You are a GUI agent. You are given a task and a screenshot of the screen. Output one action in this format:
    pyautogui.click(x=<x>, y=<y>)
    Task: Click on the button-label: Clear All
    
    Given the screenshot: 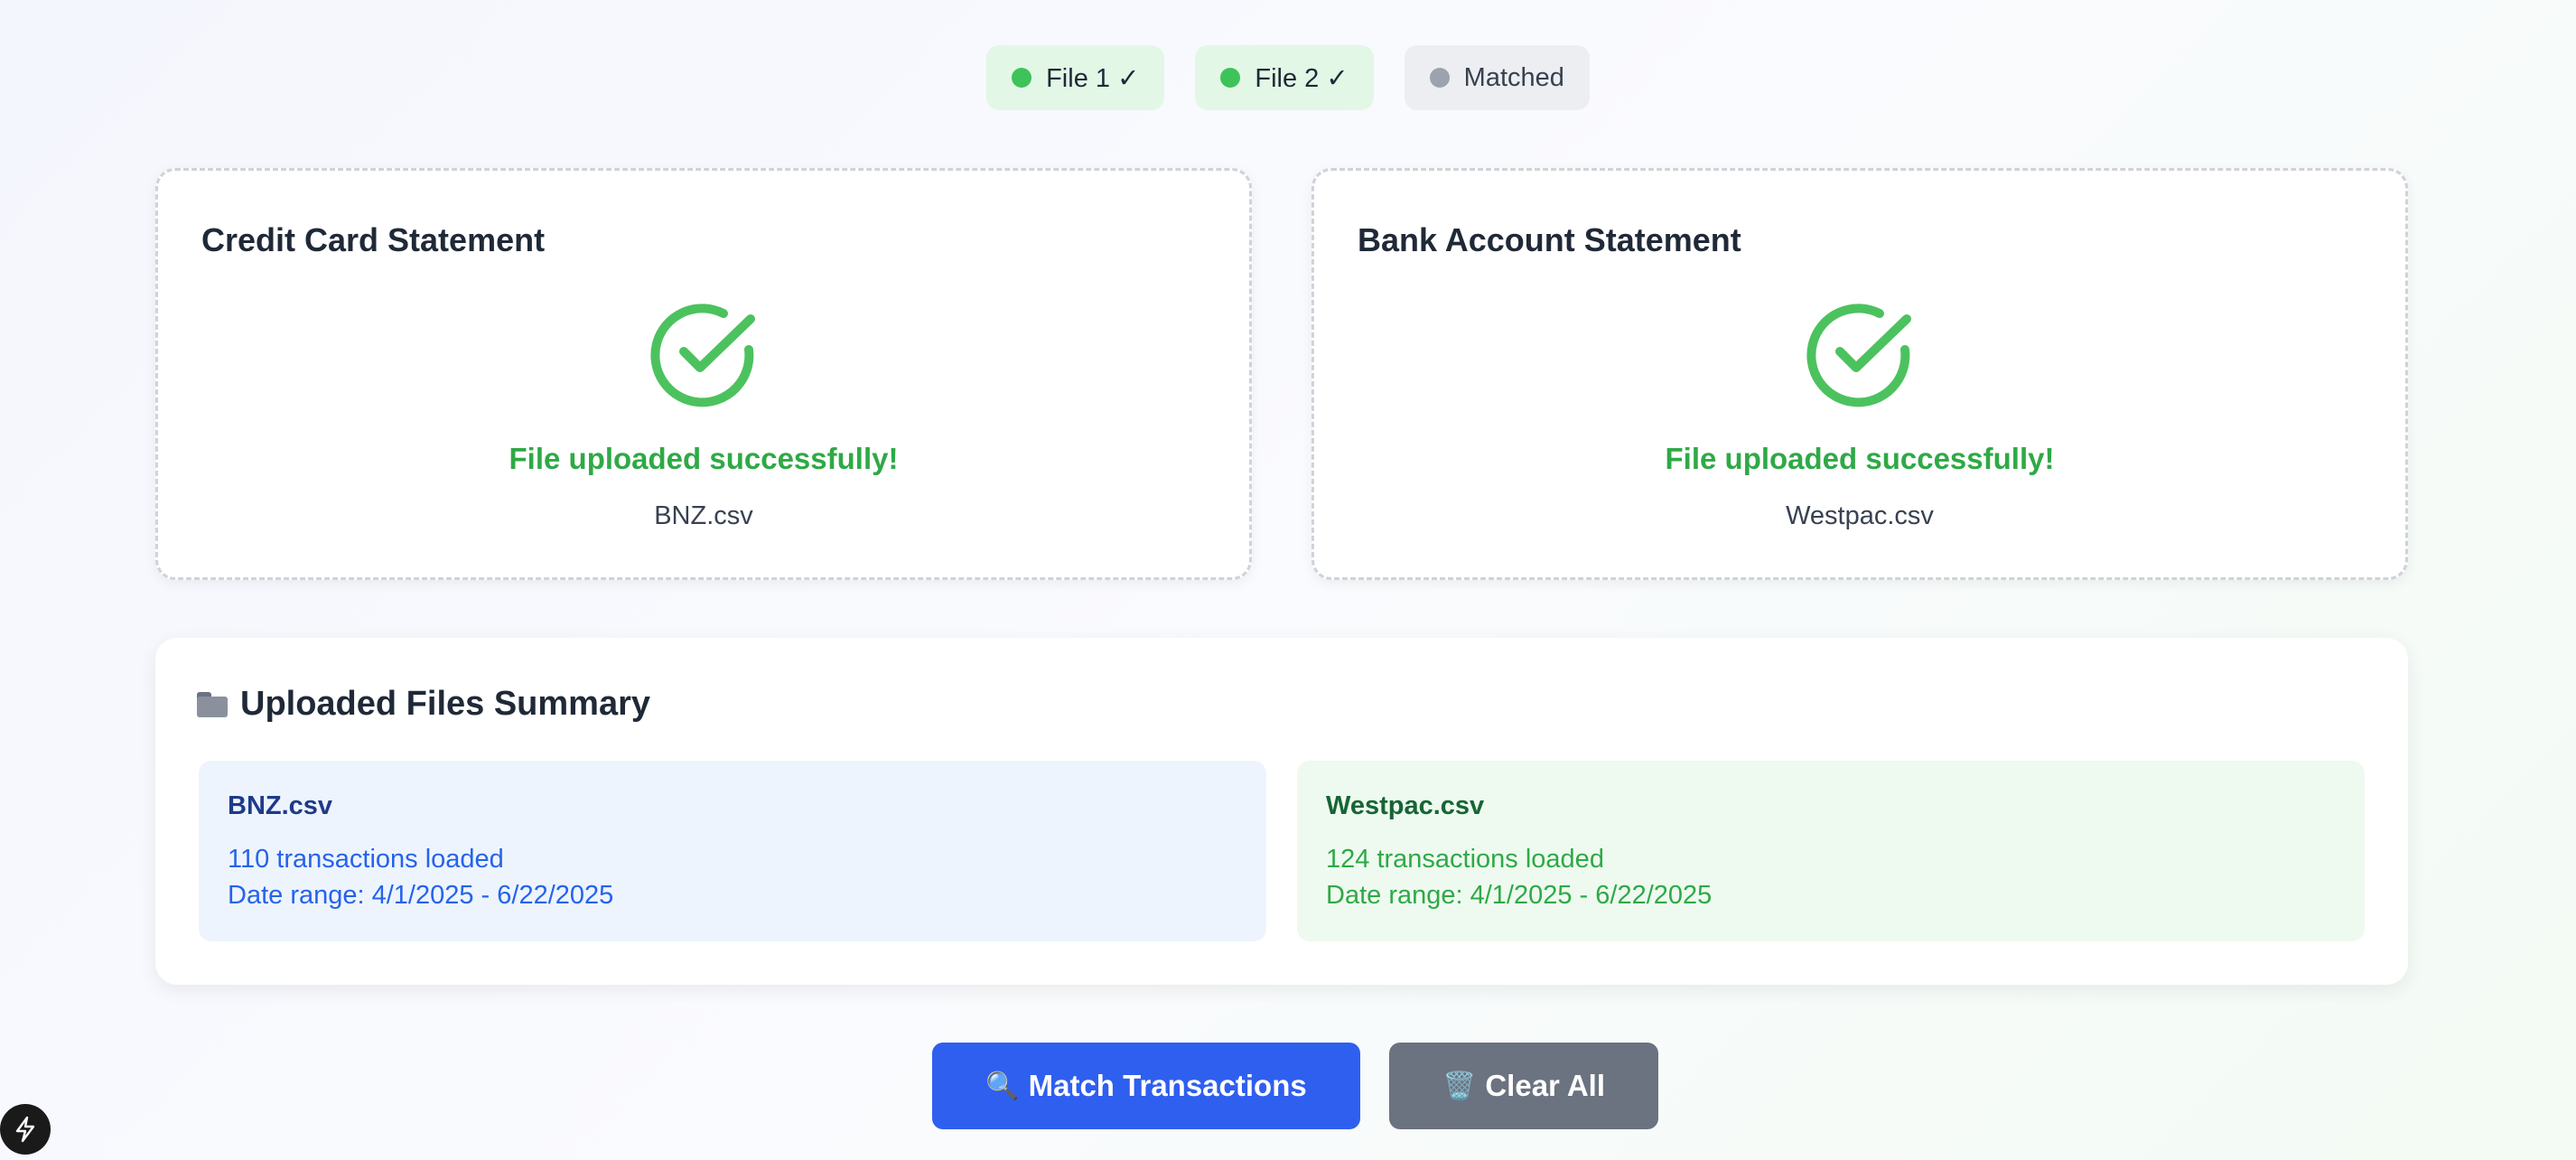 What is the action you would take?
    pyautogui.click(x=1545, y=1086)
    